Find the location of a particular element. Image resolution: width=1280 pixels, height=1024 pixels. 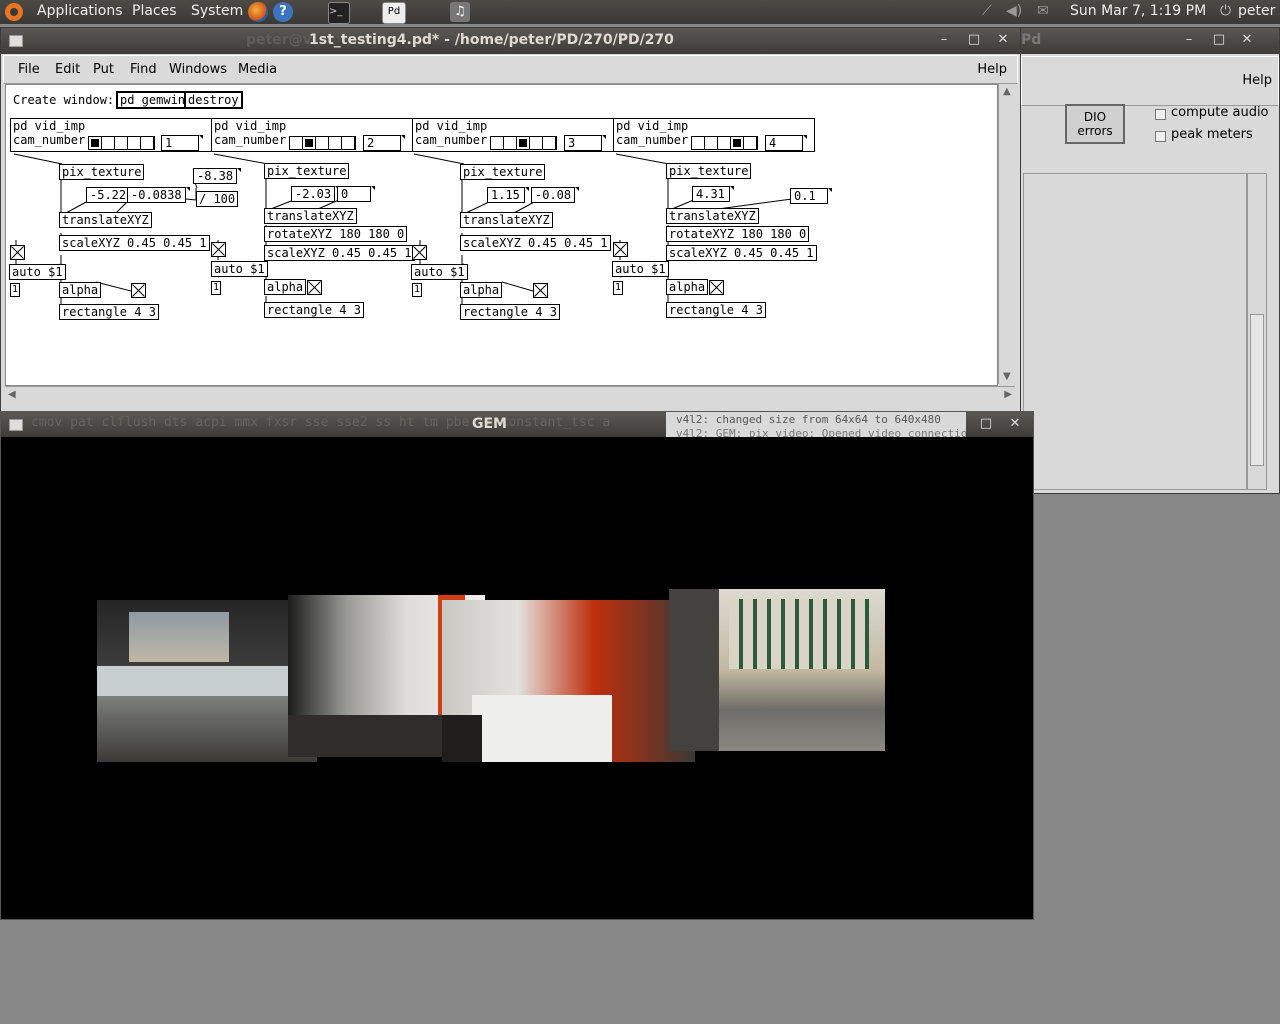

system-menu: System is located at coordinates (217, 12).